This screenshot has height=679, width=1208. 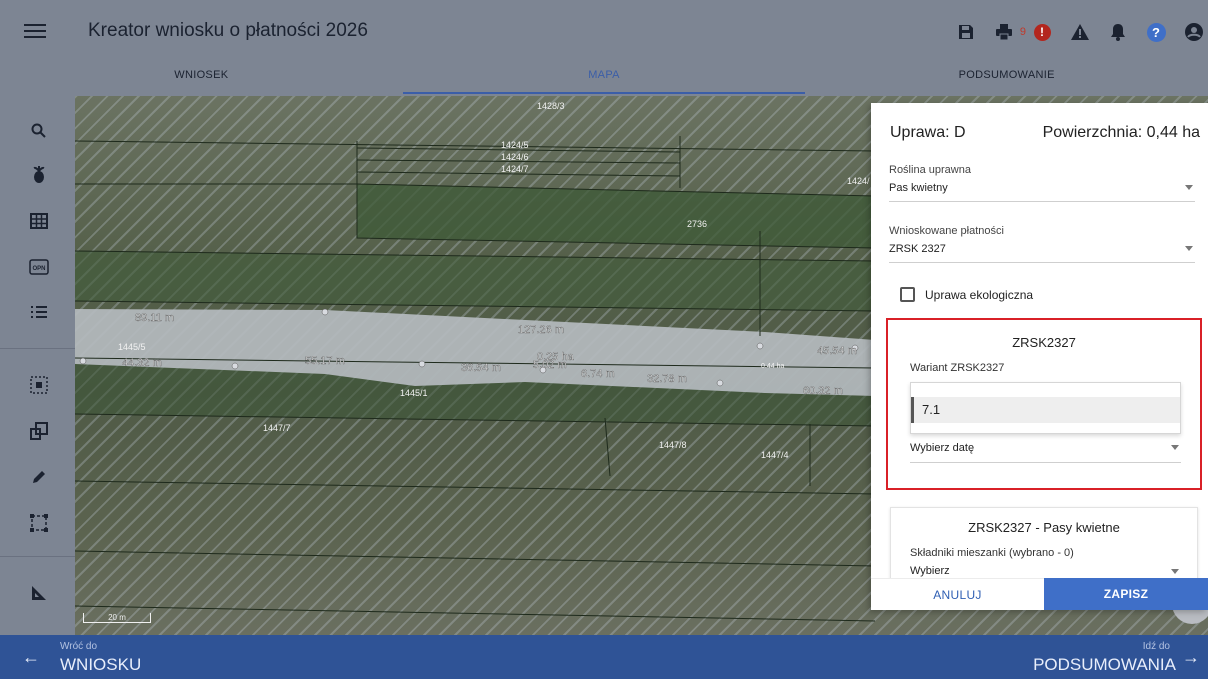 What do you see at coordinates (1080, 32) in the screenshot?
I see `warning-icon` at bounding box center [1080, 32].